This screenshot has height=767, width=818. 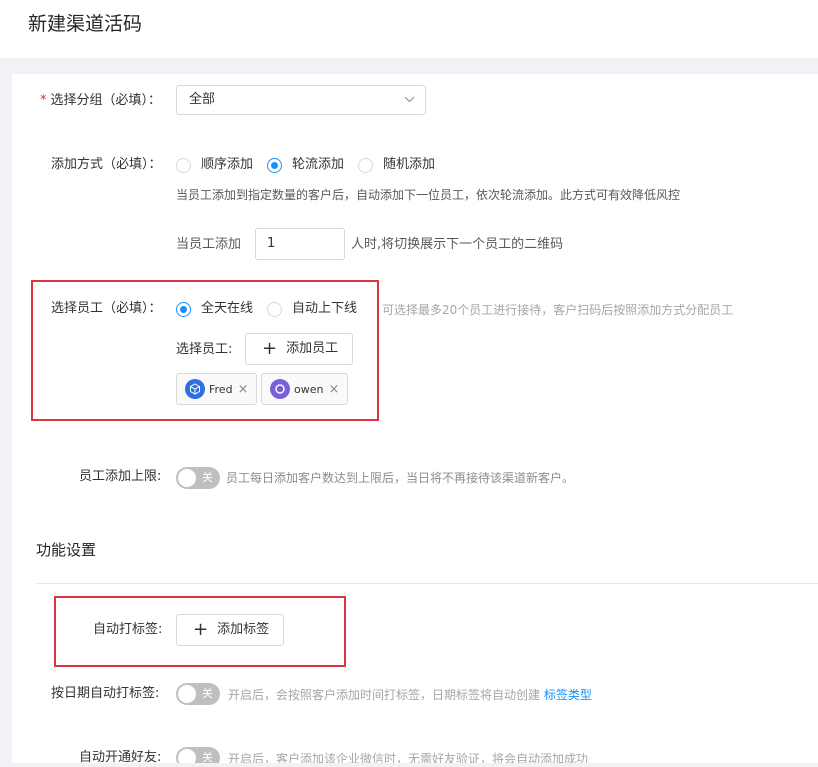 I want to click on add-mode-label: 添加方式（必填）：, so click(x=106, y=164).